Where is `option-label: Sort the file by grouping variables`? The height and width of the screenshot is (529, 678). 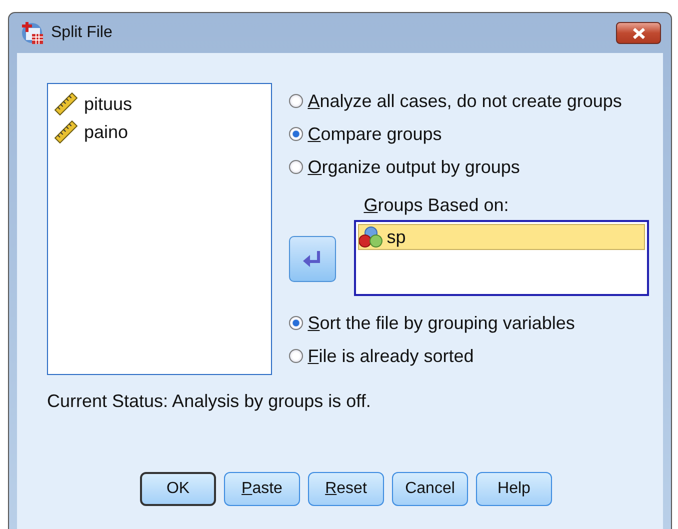
option-label: Sort the file by grouping variables is located at coordinates (441, 323).